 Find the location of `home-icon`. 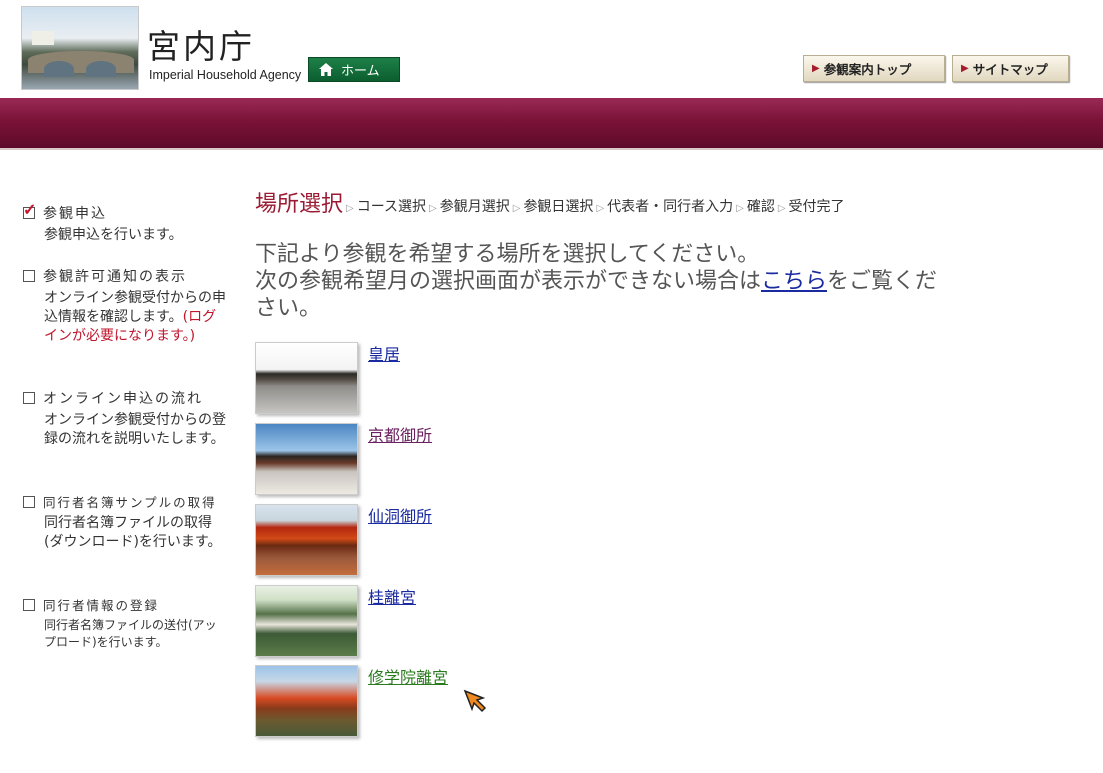

home-icon is located at coordinates (326, 69).